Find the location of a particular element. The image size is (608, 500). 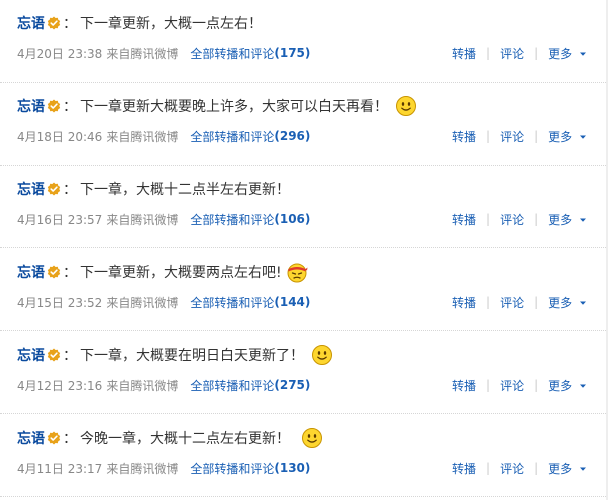

post-meta: 4月18日 20:46 来自 腾讯微博 全部转播和评论 (296) is located at coordinates (163, 136).